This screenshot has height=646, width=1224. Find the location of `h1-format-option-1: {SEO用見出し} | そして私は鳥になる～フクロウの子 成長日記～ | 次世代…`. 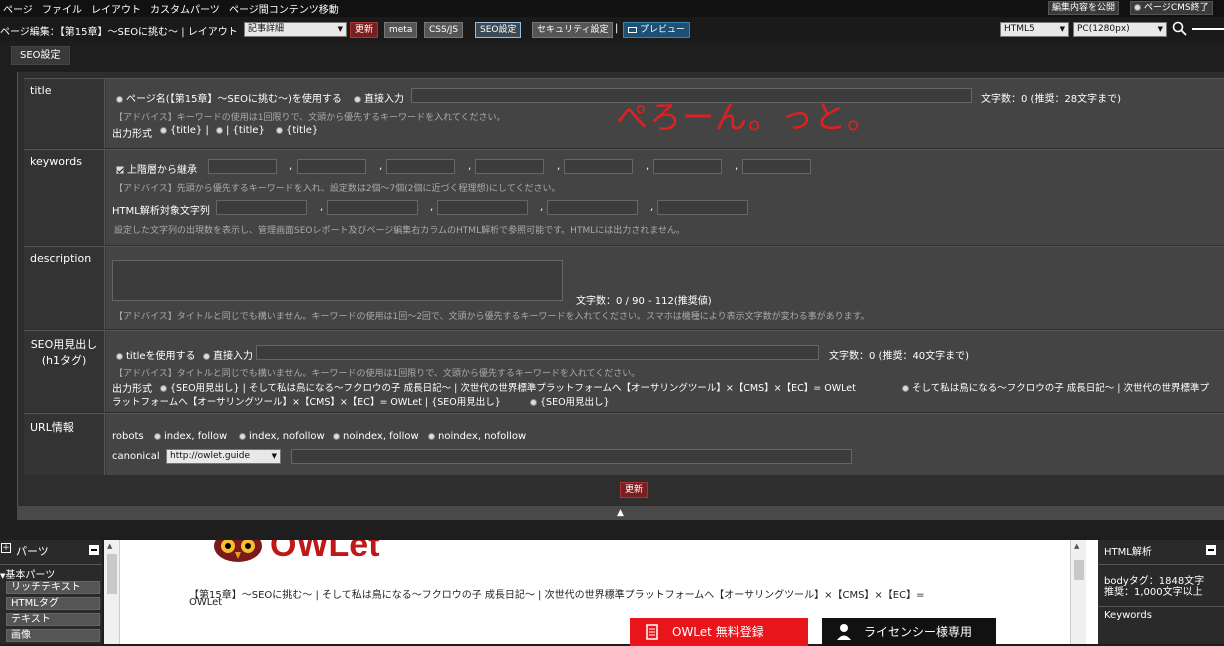

h1-format-option-1: {SEO用見出し} | そして私は鳥になる～フクロウの子 成長日記～ | 次世代… is located at coordinates (508, 387).